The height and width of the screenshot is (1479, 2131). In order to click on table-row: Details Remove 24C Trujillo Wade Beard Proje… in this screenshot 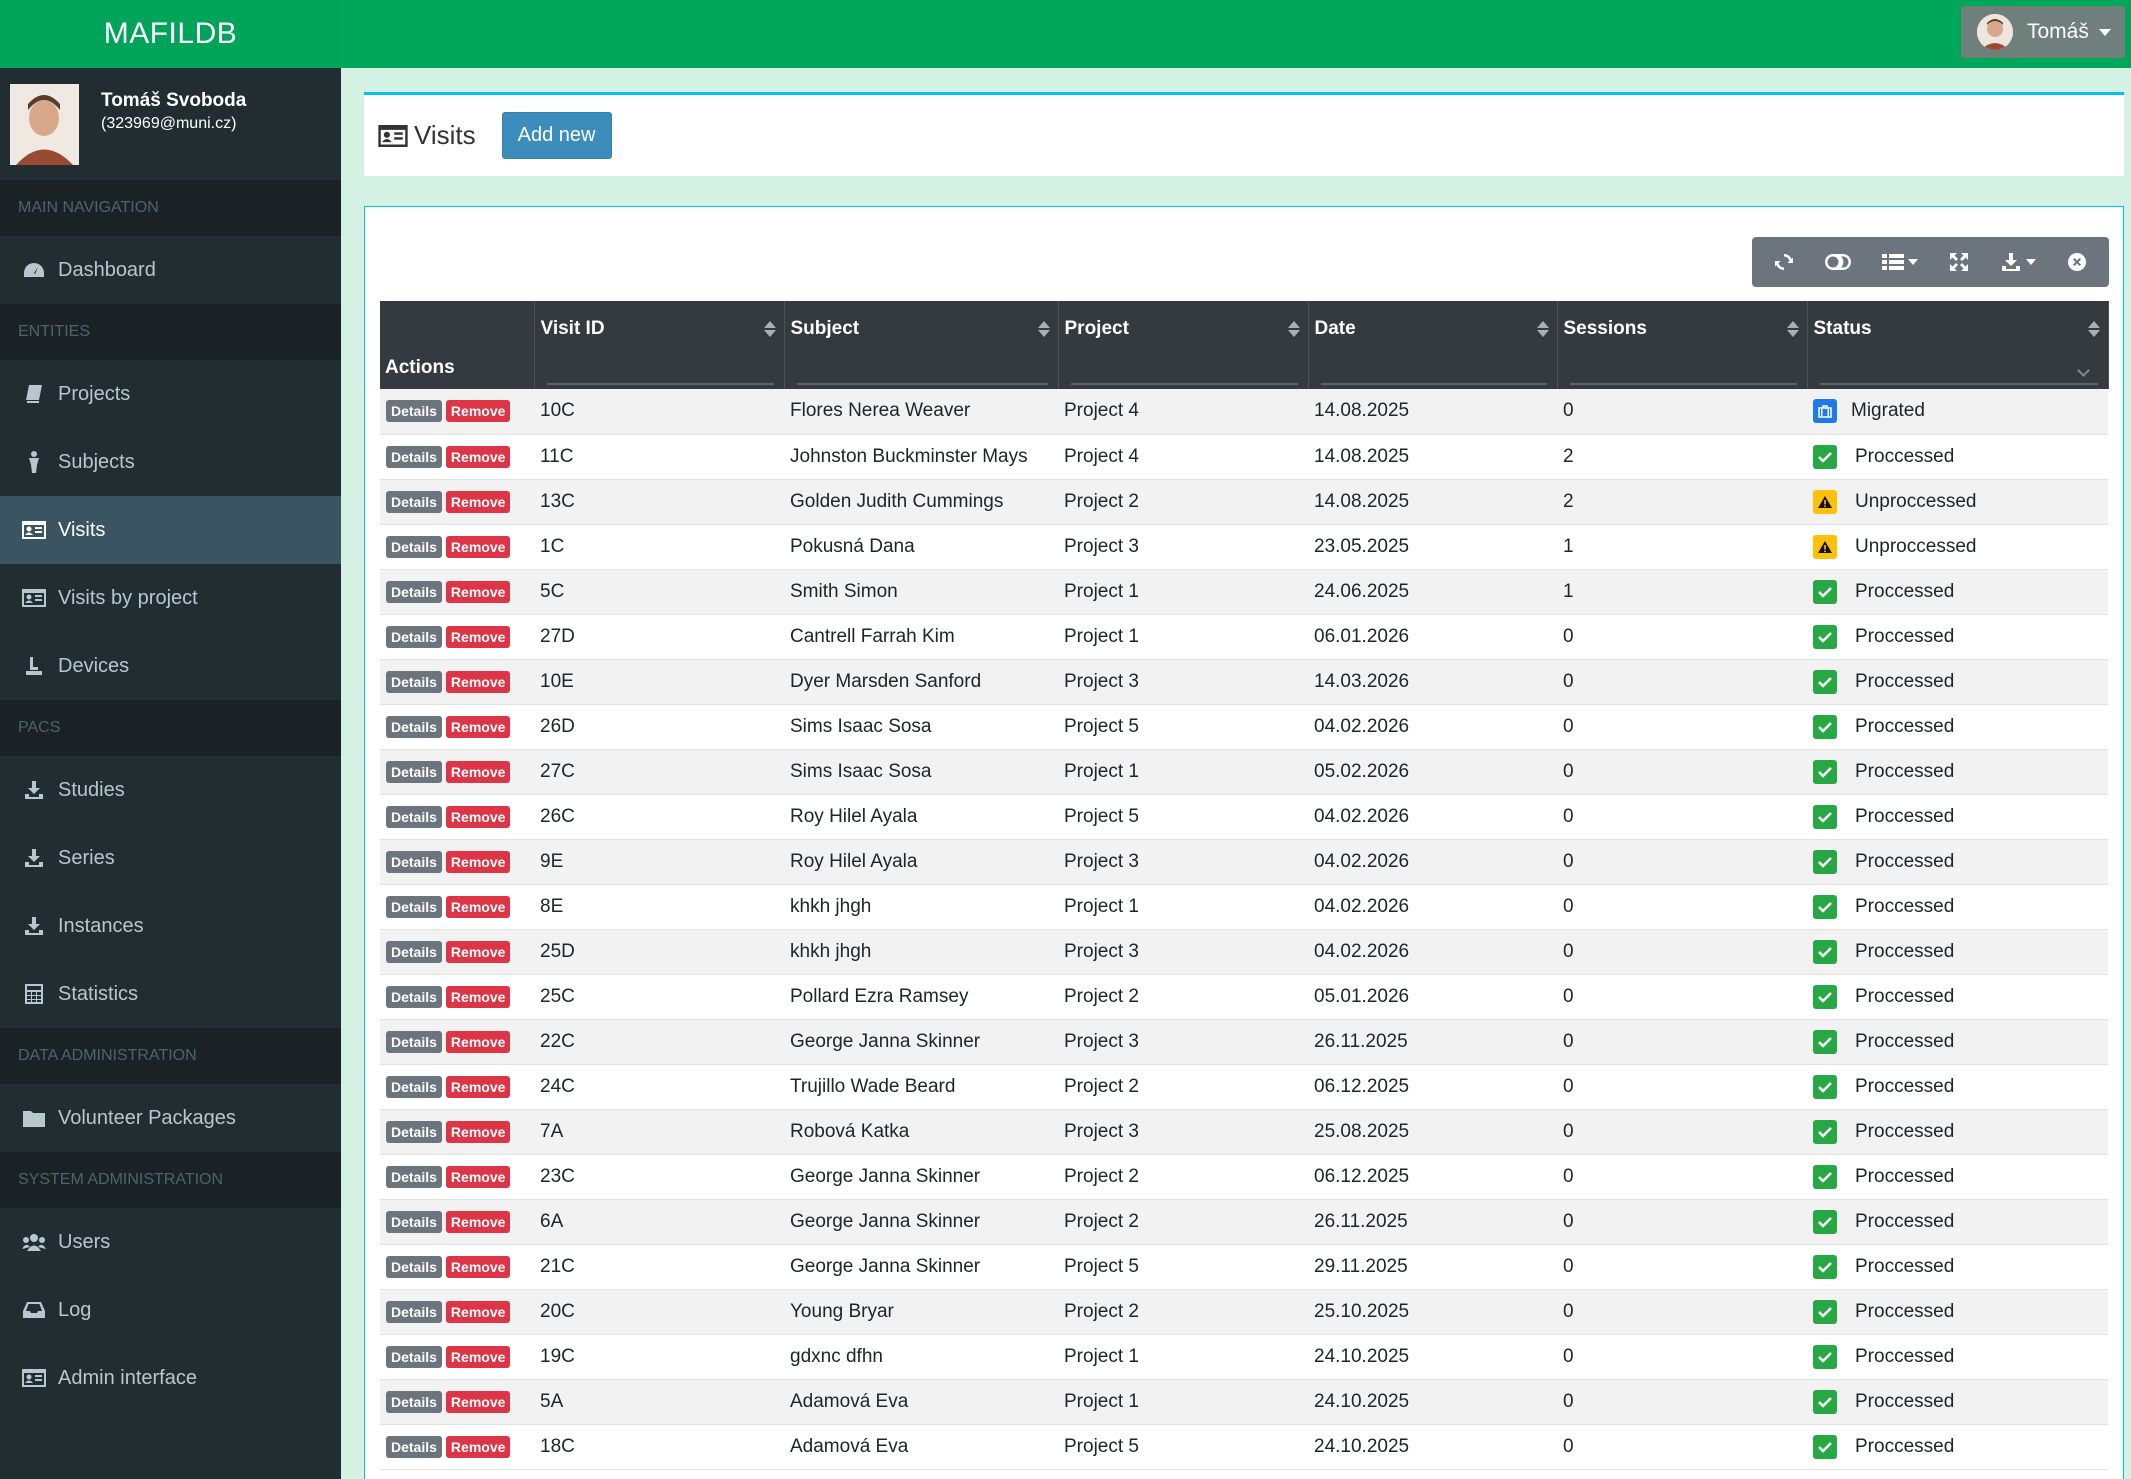, I will do `click(1244, 1087)`.